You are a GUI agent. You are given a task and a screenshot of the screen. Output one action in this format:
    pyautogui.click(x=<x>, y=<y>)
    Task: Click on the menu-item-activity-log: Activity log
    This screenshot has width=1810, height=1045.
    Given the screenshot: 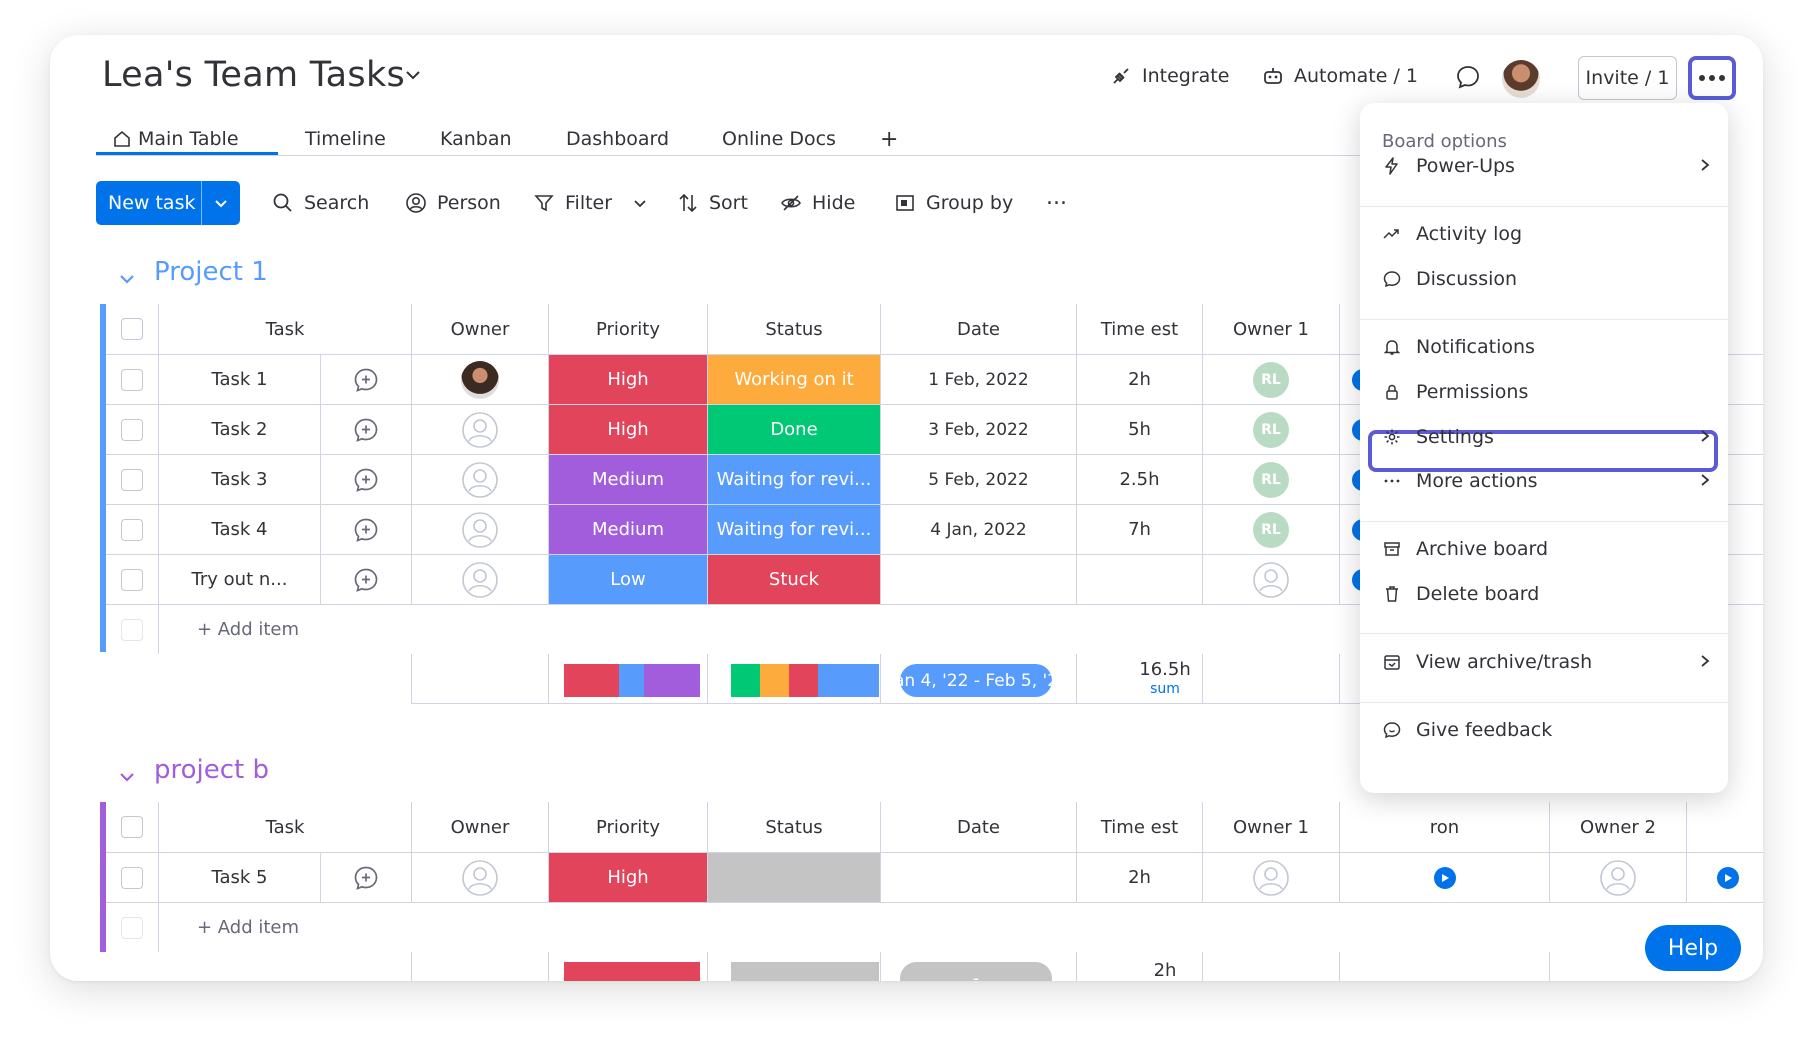 What is the action you would take?
    pyautogui.click(x=1547, y=234)
    